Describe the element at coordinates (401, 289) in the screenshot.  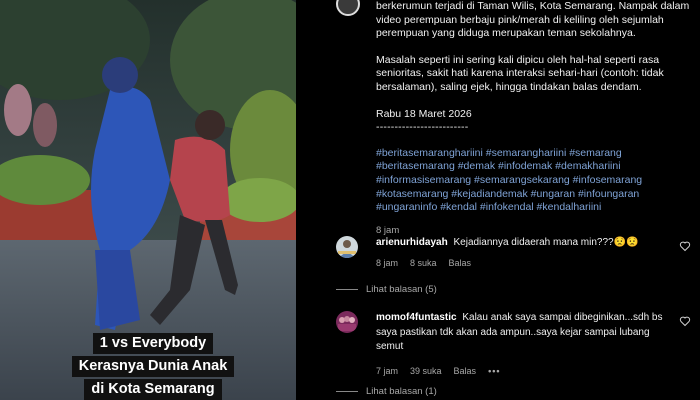
I see `view-replies-label: Lihat balasan (5)` at that location.